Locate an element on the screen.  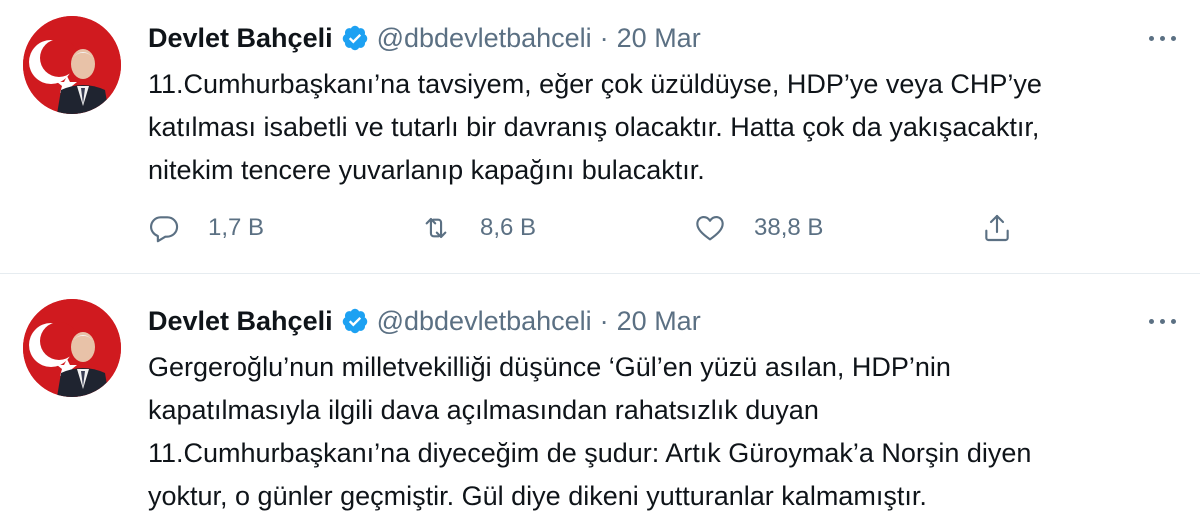
like-button: 38,8 B is located at coordinates (758, 228).